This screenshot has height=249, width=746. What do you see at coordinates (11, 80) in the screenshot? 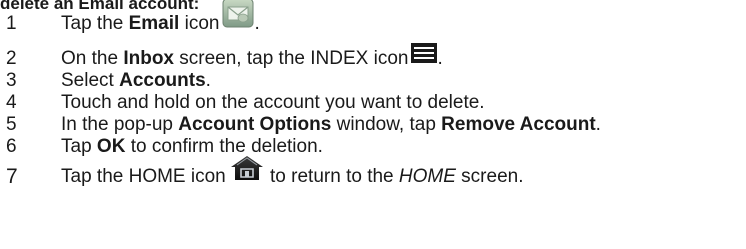
I see `step-number: 3` at bounding box center [11, 80].